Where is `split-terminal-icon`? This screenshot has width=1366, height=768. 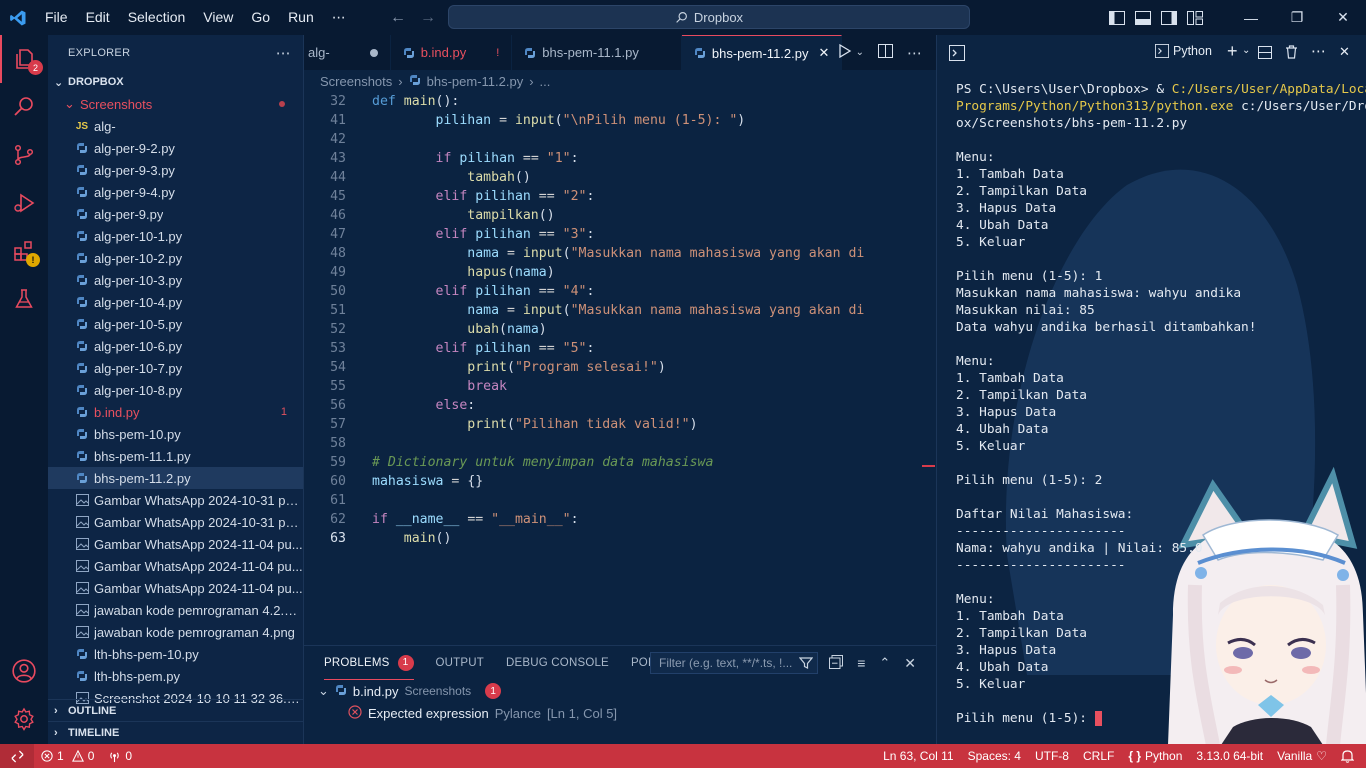 split-terminal-icon is located at coordinates (1265, 54).